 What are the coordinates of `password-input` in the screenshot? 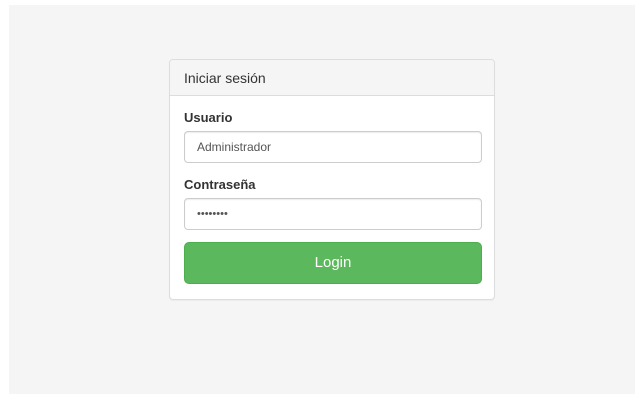 It's located at (333, 214).